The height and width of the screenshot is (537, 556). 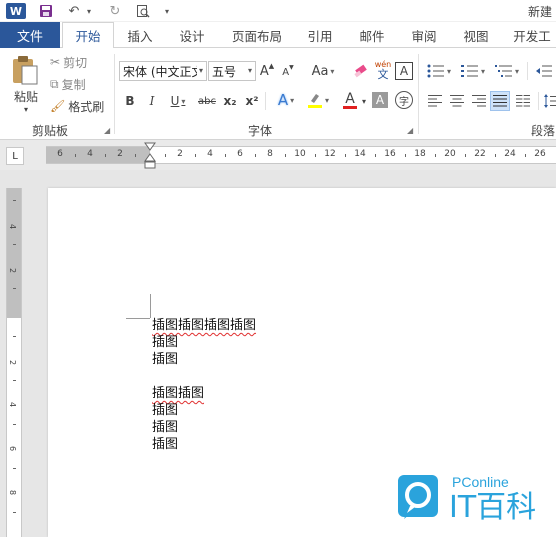 I want to click on align-center-icon, so click(x=457, y=101).